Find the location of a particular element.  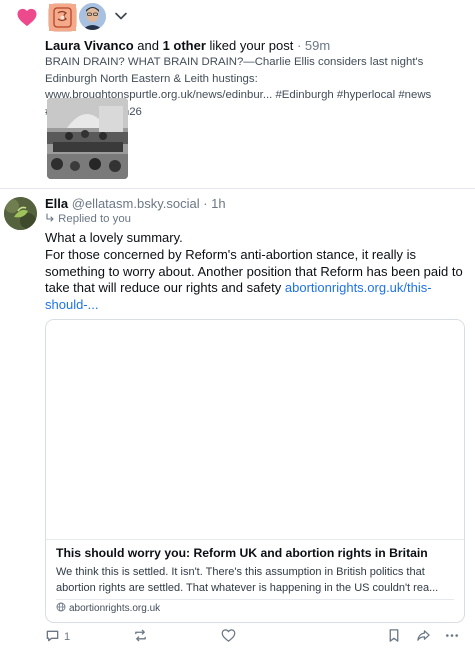

ellipsis-icon is located at coordinates (452, 637).